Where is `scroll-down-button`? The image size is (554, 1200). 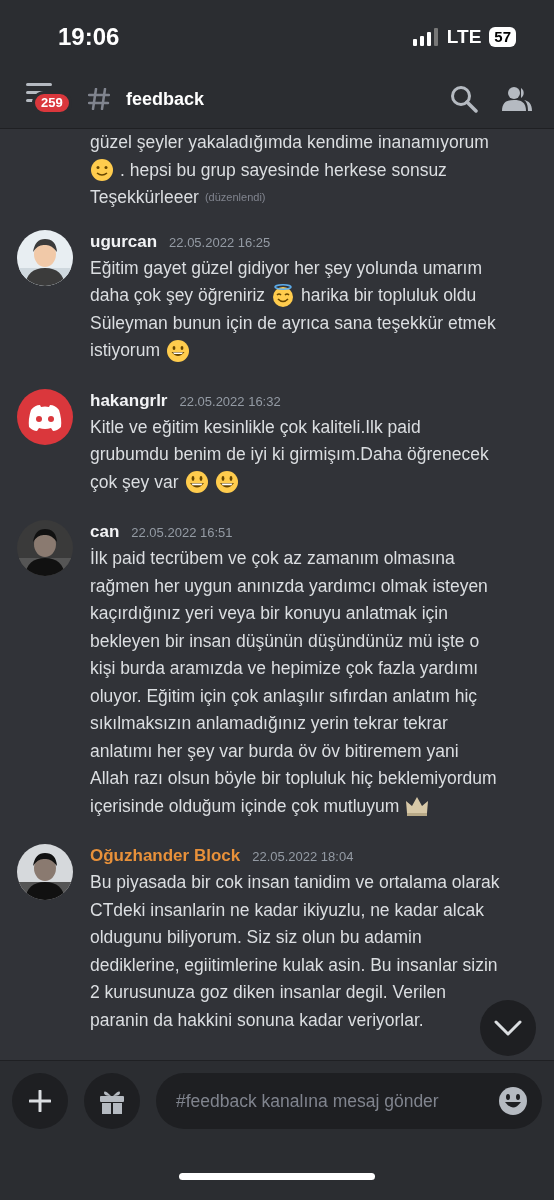
scroll-down-button is located at coordinates (508, 1028).